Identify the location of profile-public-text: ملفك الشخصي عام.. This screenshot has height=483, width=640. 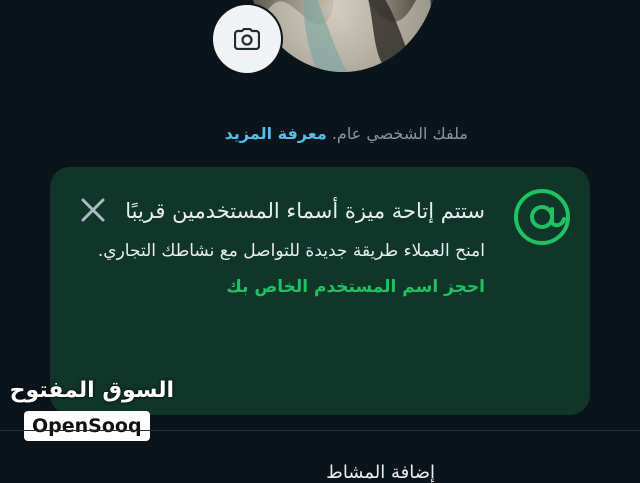
(399, 133).